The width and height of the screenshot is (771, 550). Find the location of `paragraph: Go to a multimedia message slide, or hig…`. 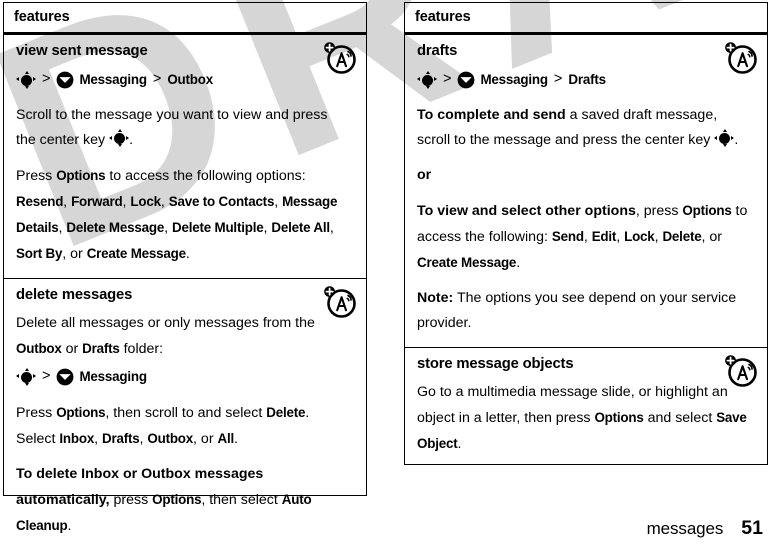

paragraph: Go to a multimedia message slide, or hig… is located at coordinates (586, 418).